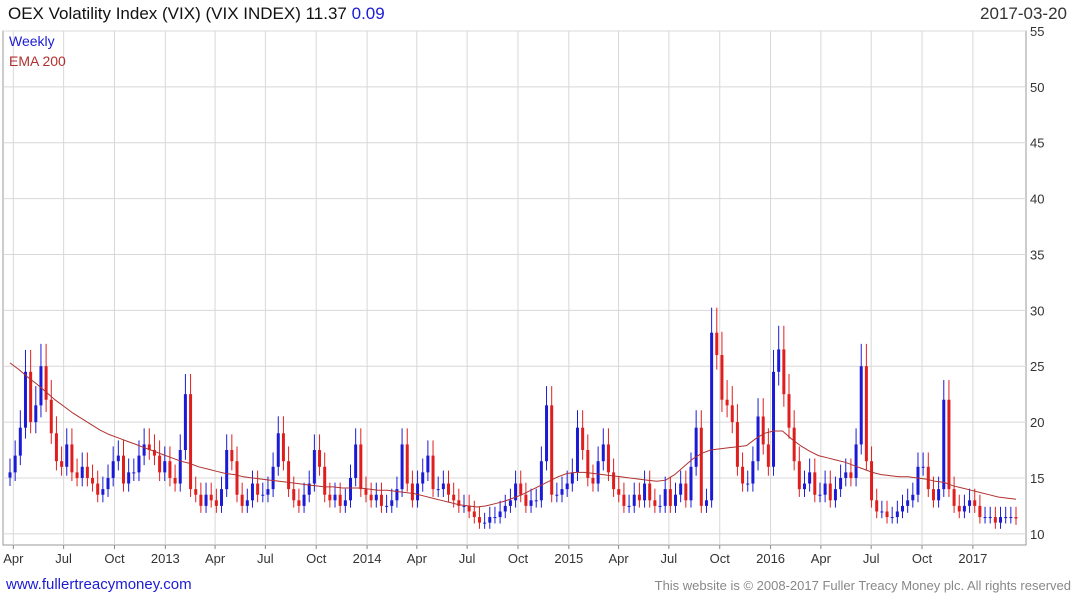 The height and width of the screenshot is (600, 1075). I want to click on x-tick-label: Oct, so click(922, 558).